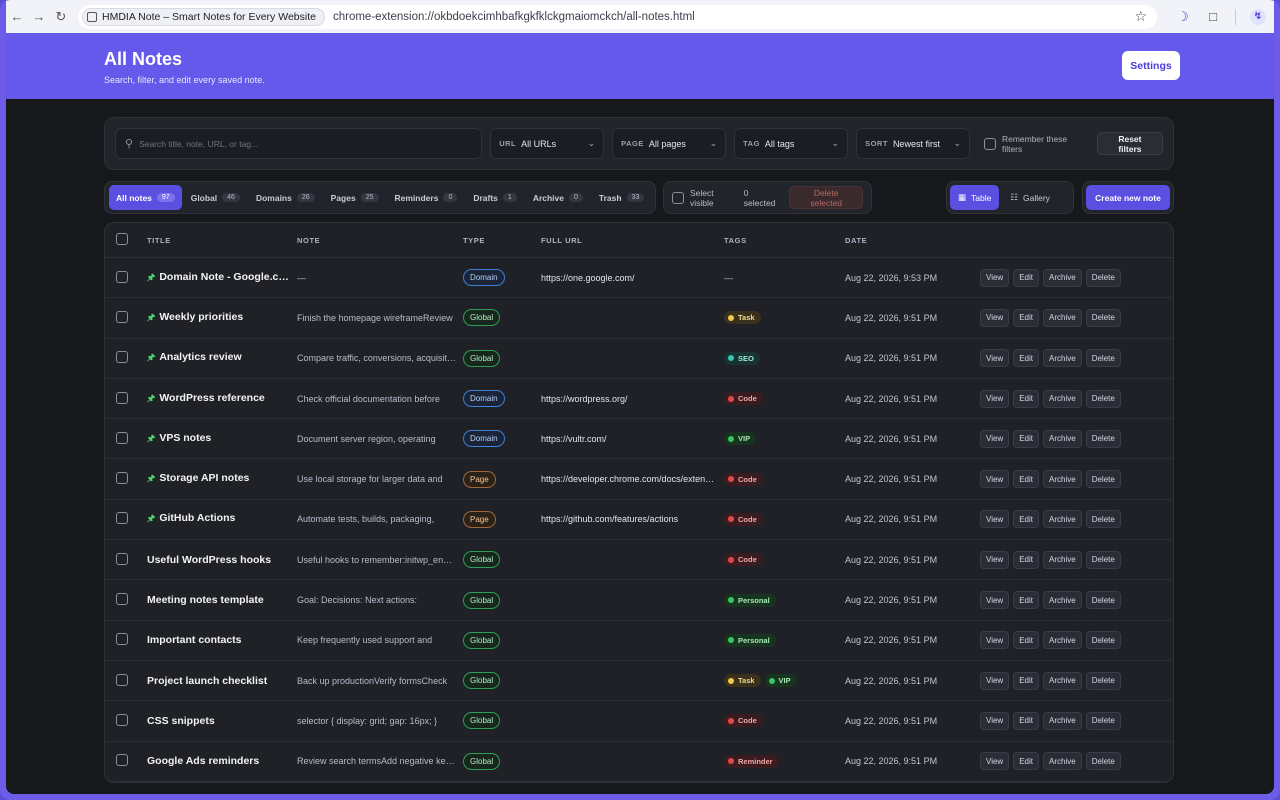  What do you see at coordinates (1036, 144) in the screenshot?
I see `remember-filters-toggle: Remember these filters` at bounding box center [1036, 144].